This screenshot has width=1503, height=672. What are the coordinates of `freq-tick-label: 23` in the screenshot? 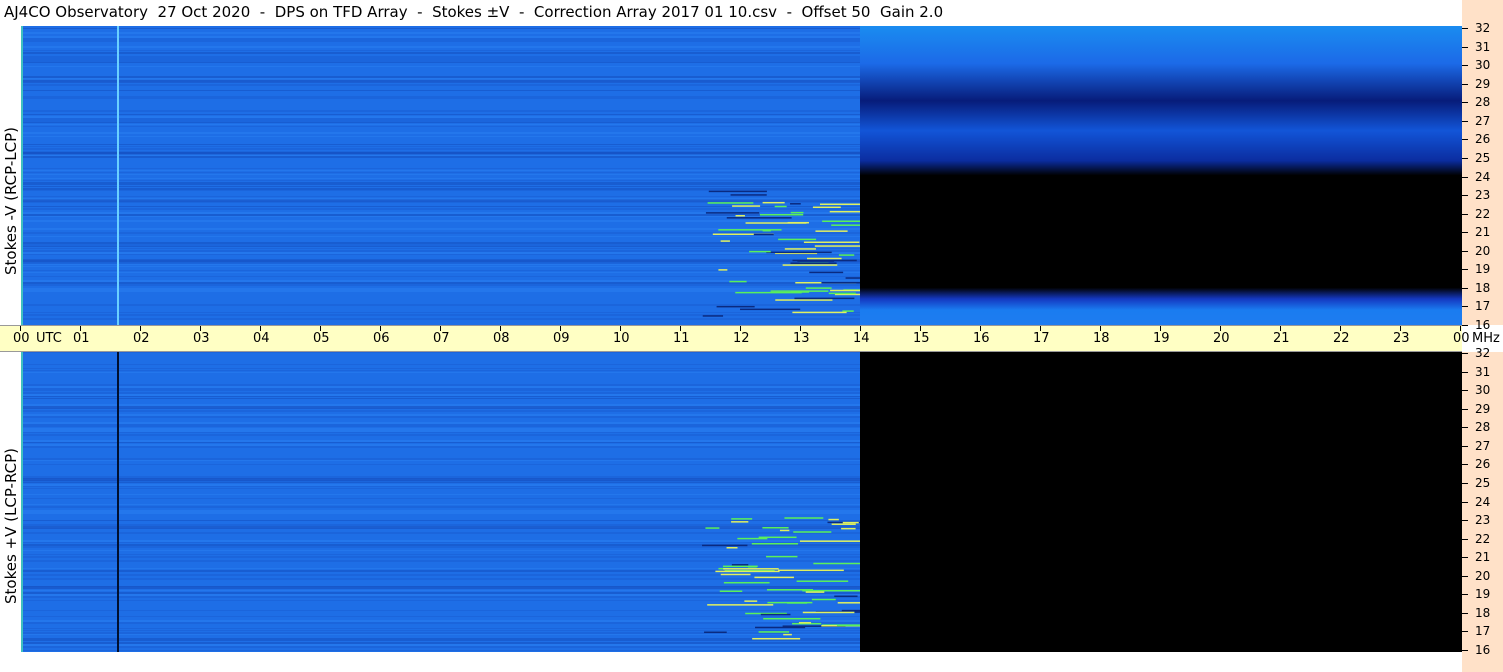 It's located at (1483, 195).